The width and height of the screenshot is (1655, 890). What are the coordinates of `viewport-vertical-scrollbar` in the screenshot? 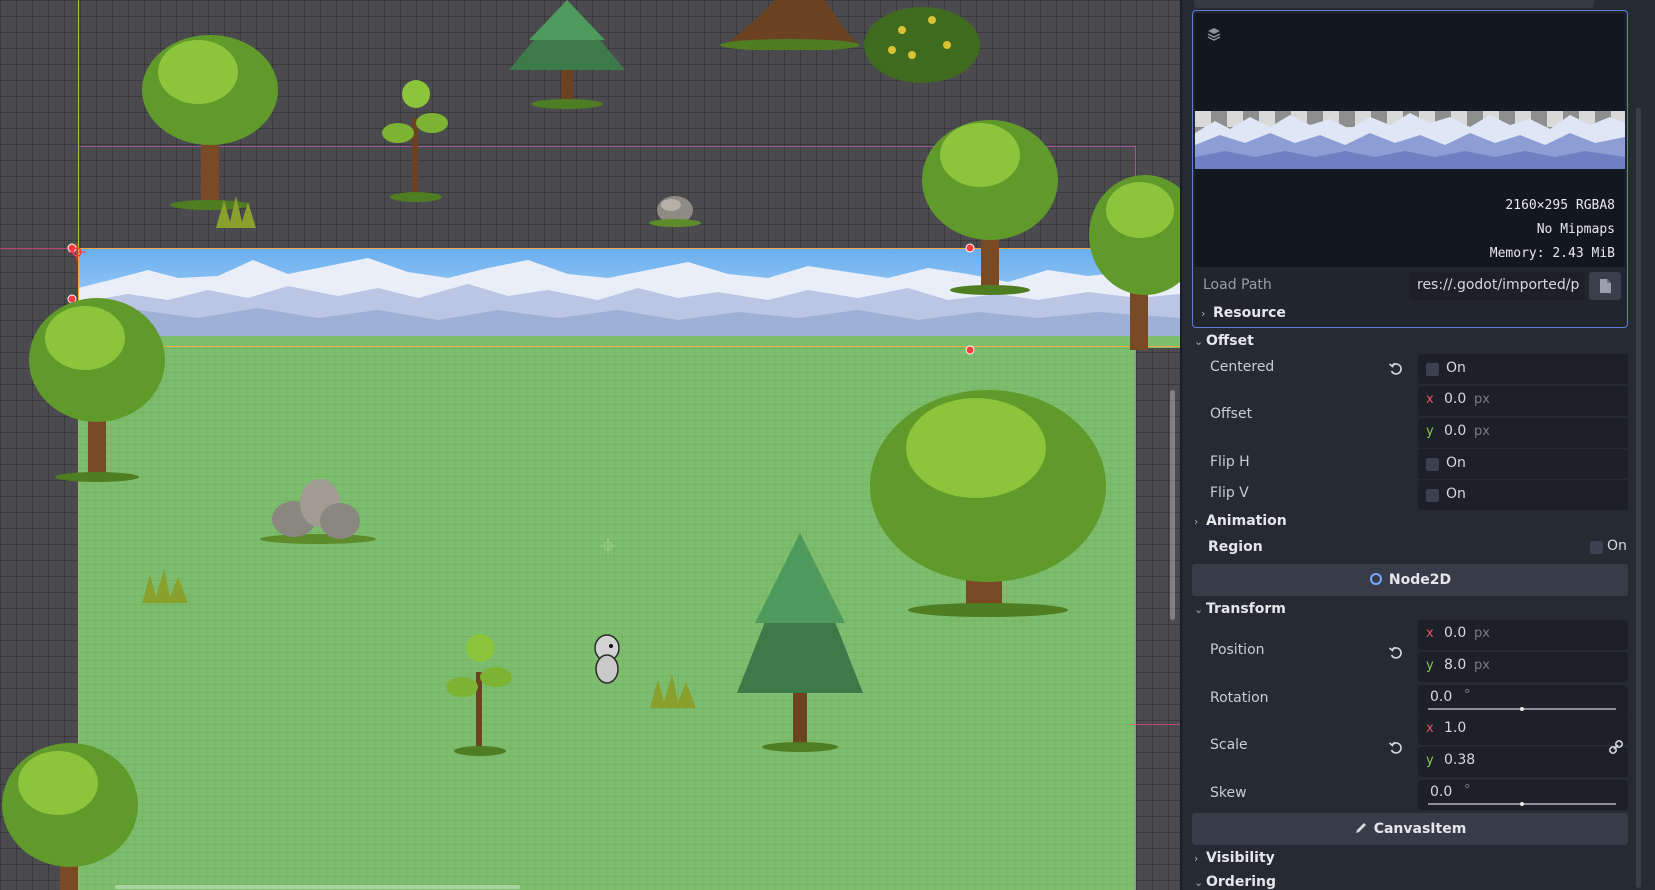 It's located at (1172, 505).